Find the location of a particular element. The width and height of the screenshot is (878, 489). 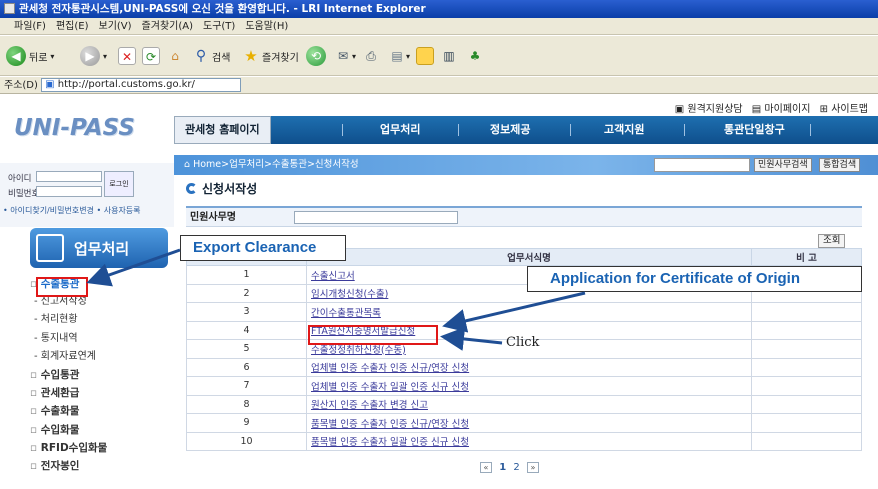

menu-view: 보기(V) is located at coordinates (115, 26).